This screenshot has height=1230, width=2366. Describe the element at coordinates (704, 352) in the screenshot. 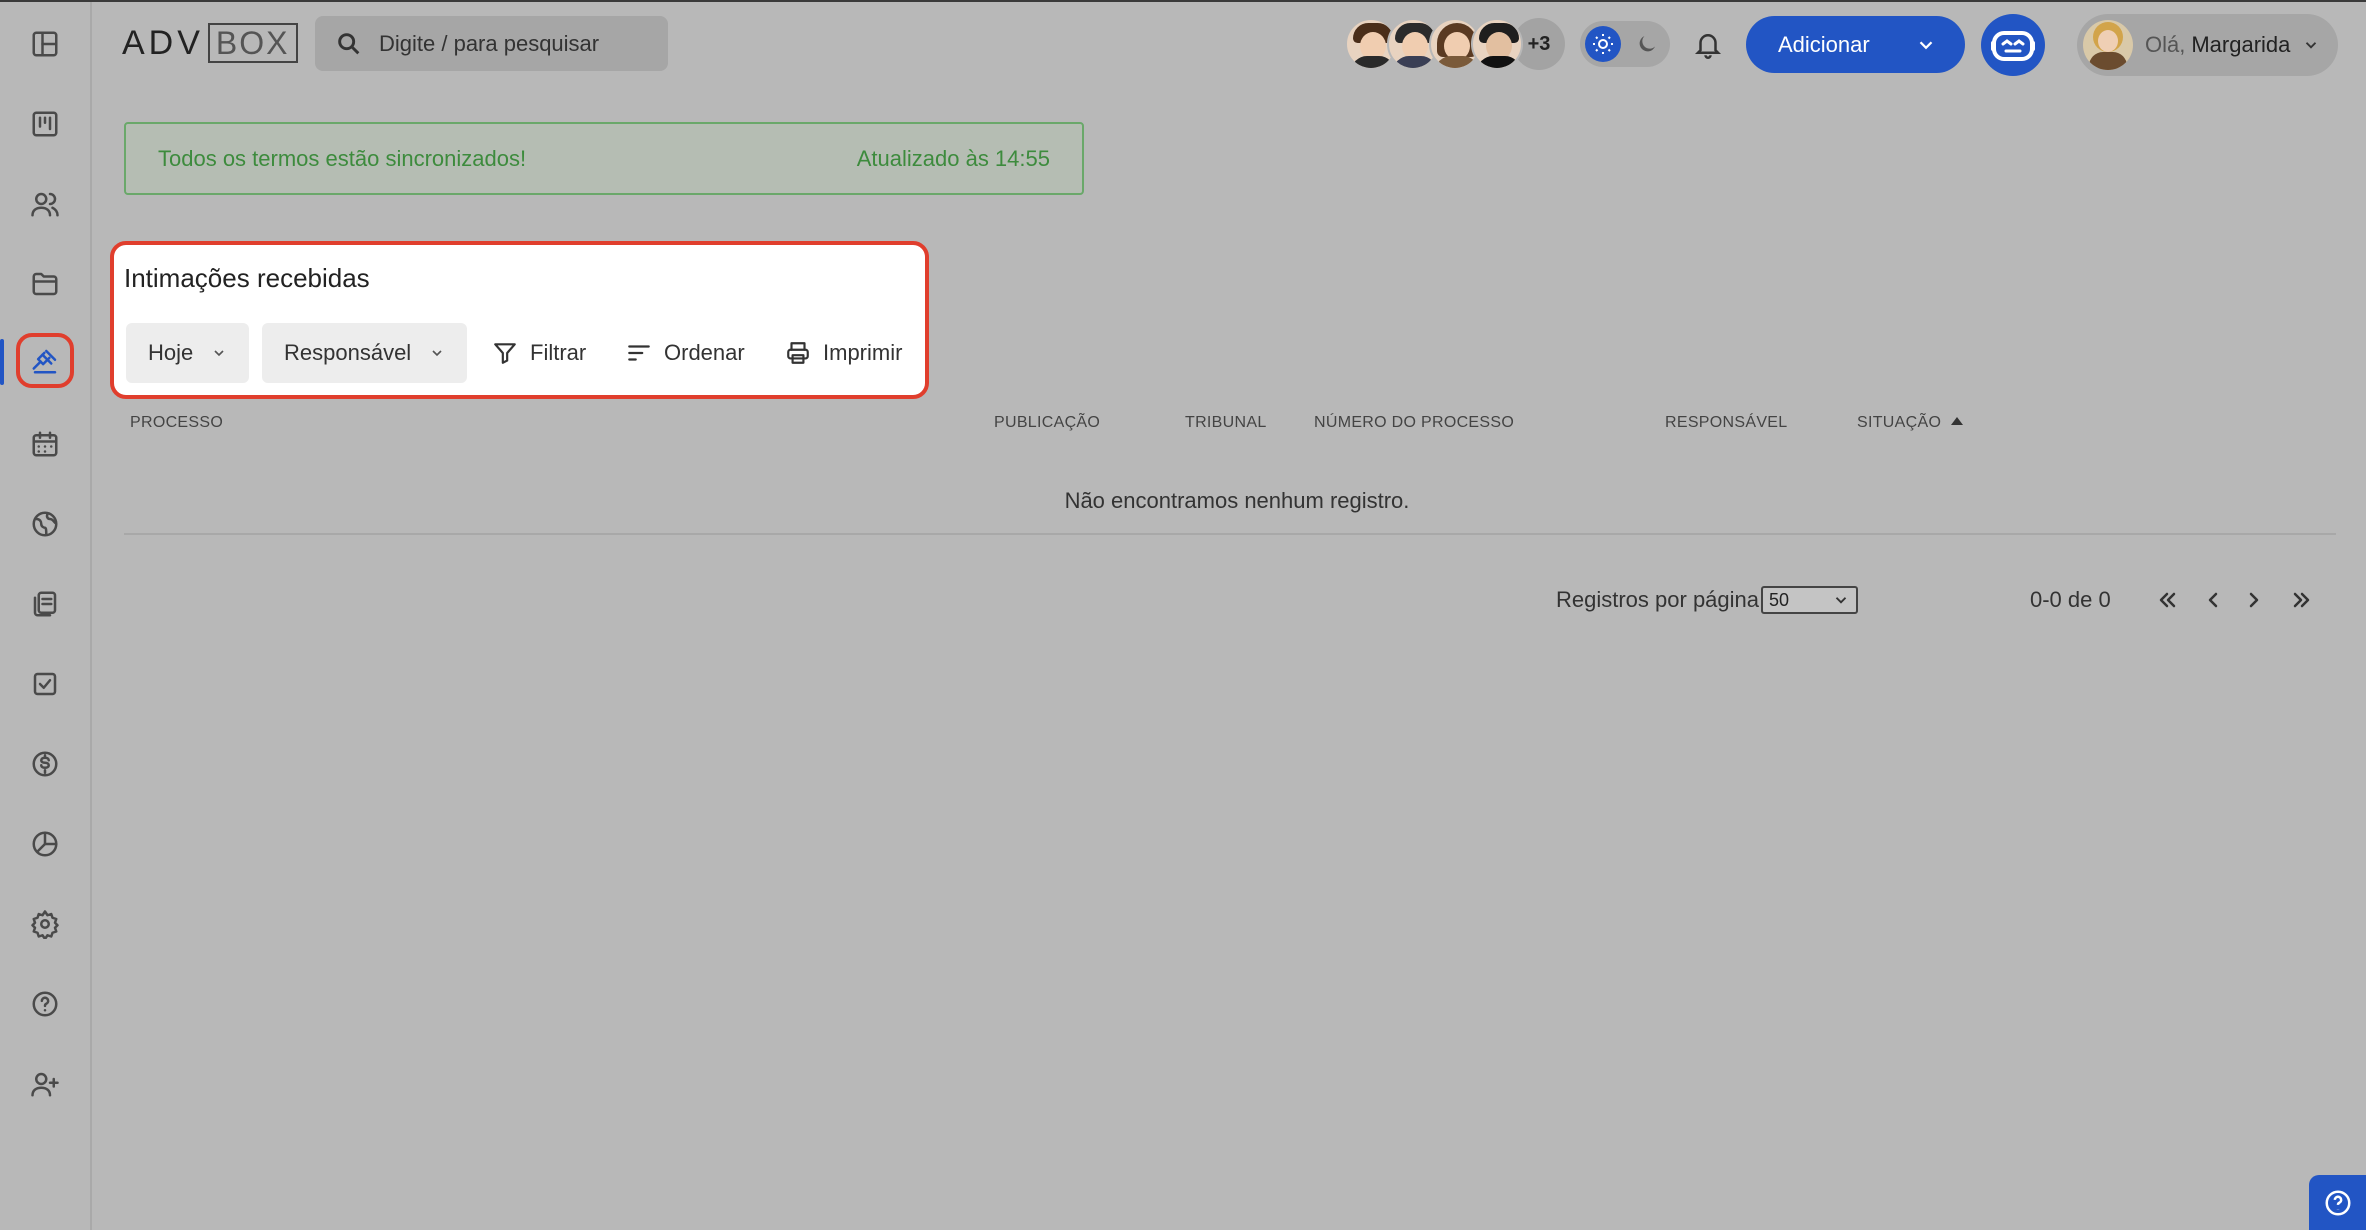

I see `order-label: Ordenar` at that location.